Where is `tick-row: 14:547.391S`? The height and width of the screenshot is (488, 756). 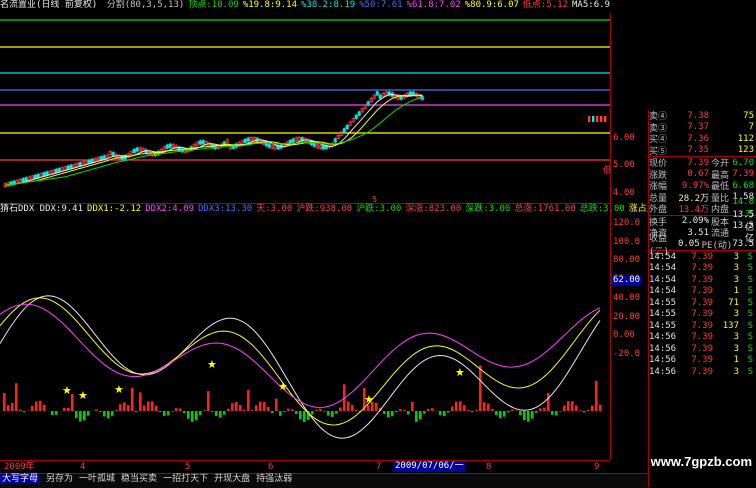
tick-row: 14:547.391S is located at coordinates (702, 292).